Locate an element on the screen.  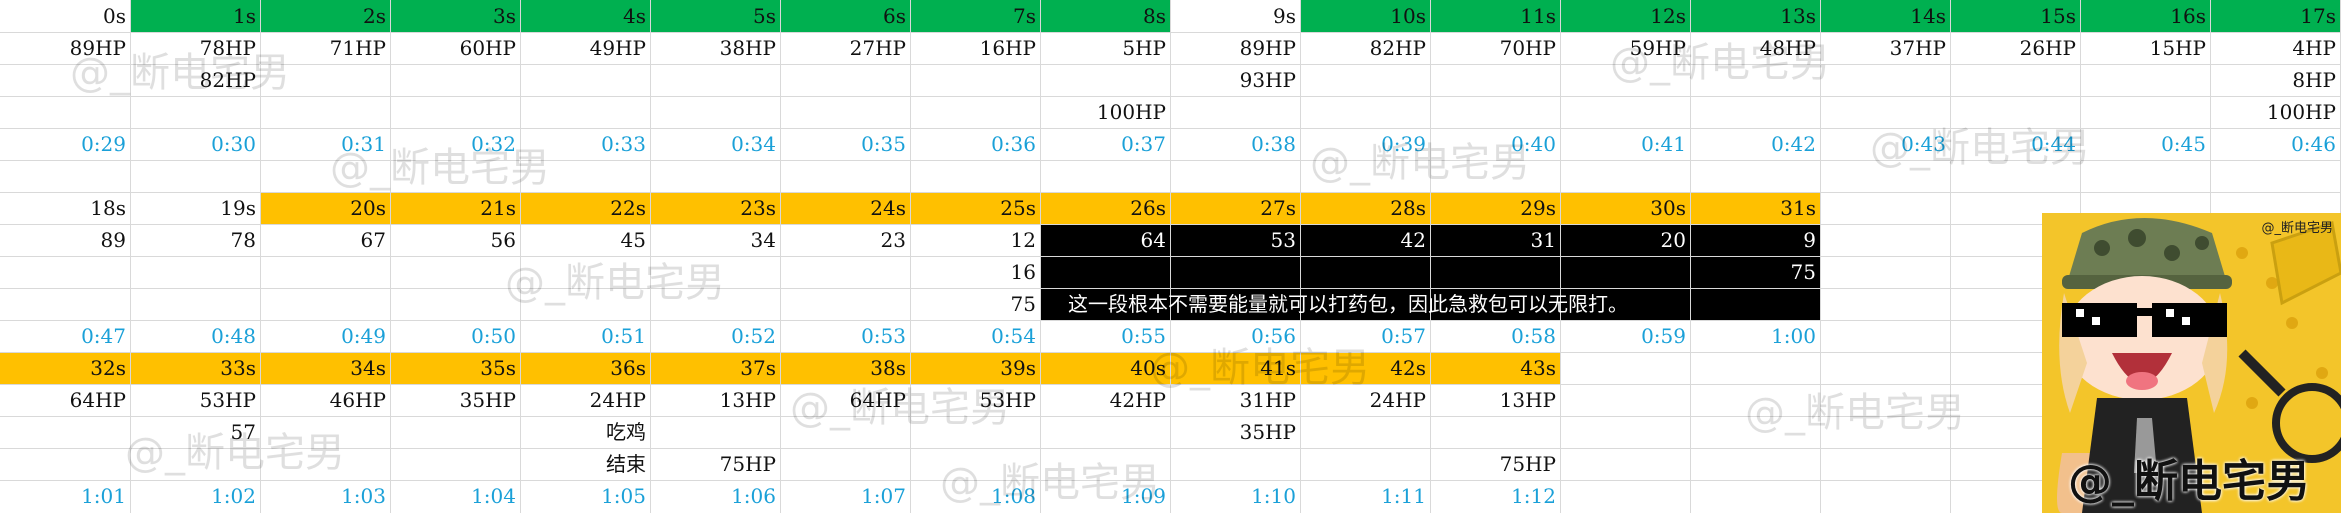
timestamp-cell: 1:12 is located at coordinates (1495, 496).